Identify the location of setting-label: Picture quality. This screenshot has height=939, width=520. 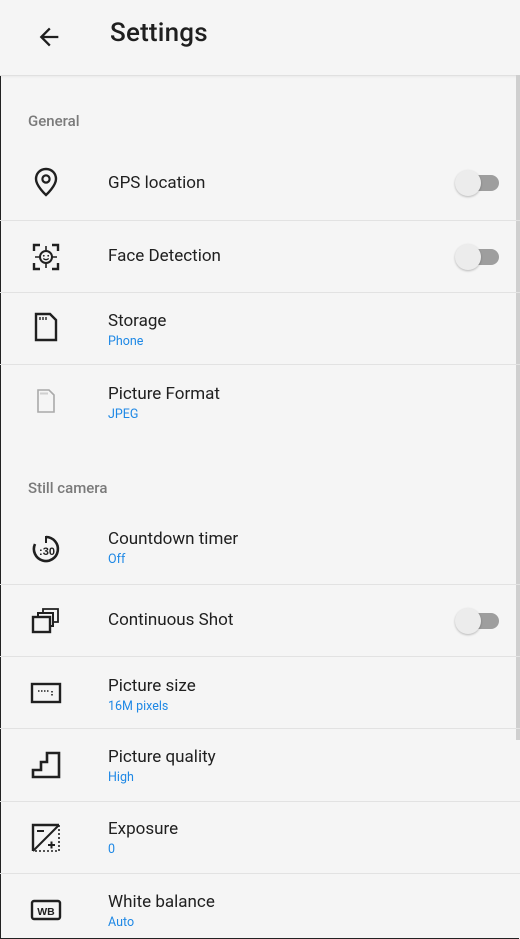
(162, 757).